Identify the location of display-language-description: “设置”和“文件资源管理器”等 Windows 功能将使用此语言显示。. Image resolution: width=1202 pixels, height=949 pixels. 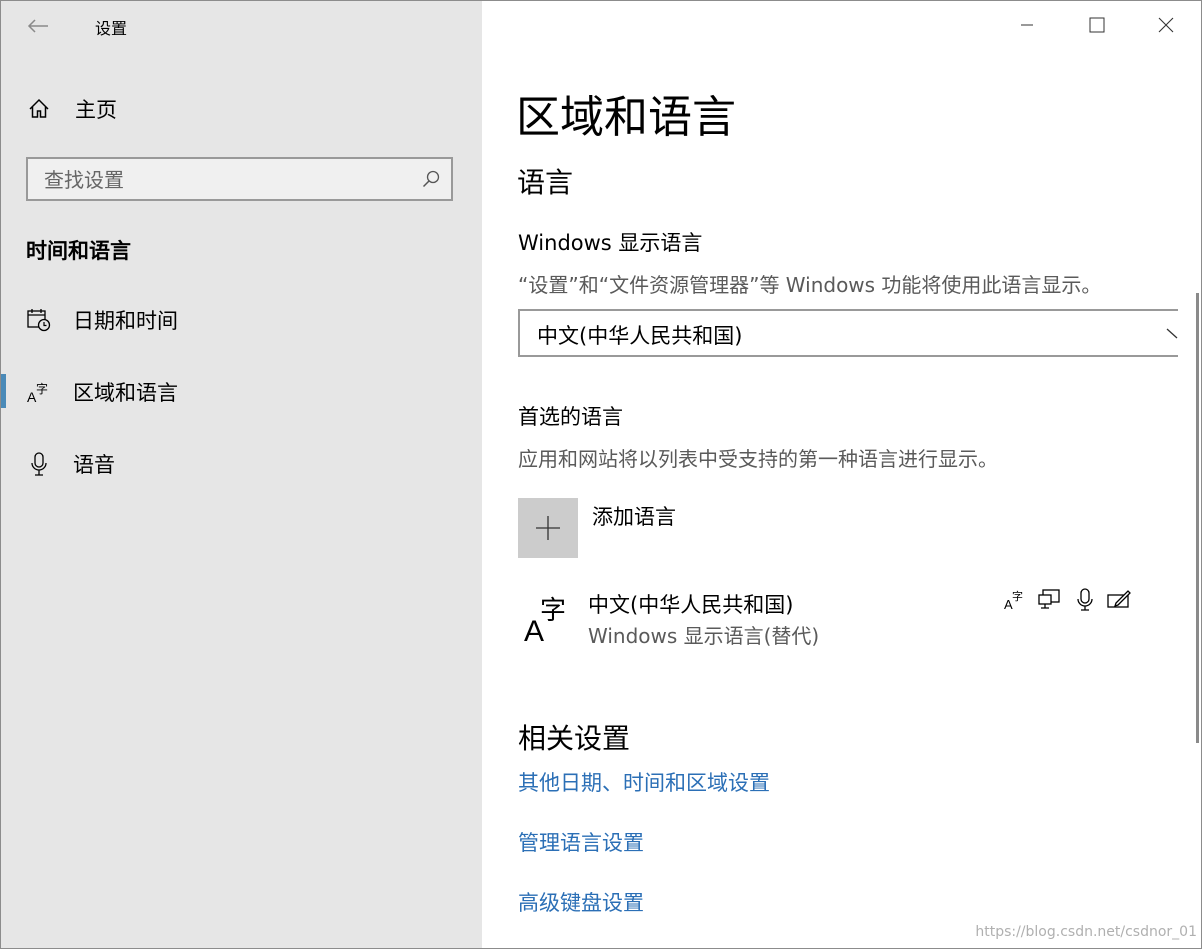
(810, 285).